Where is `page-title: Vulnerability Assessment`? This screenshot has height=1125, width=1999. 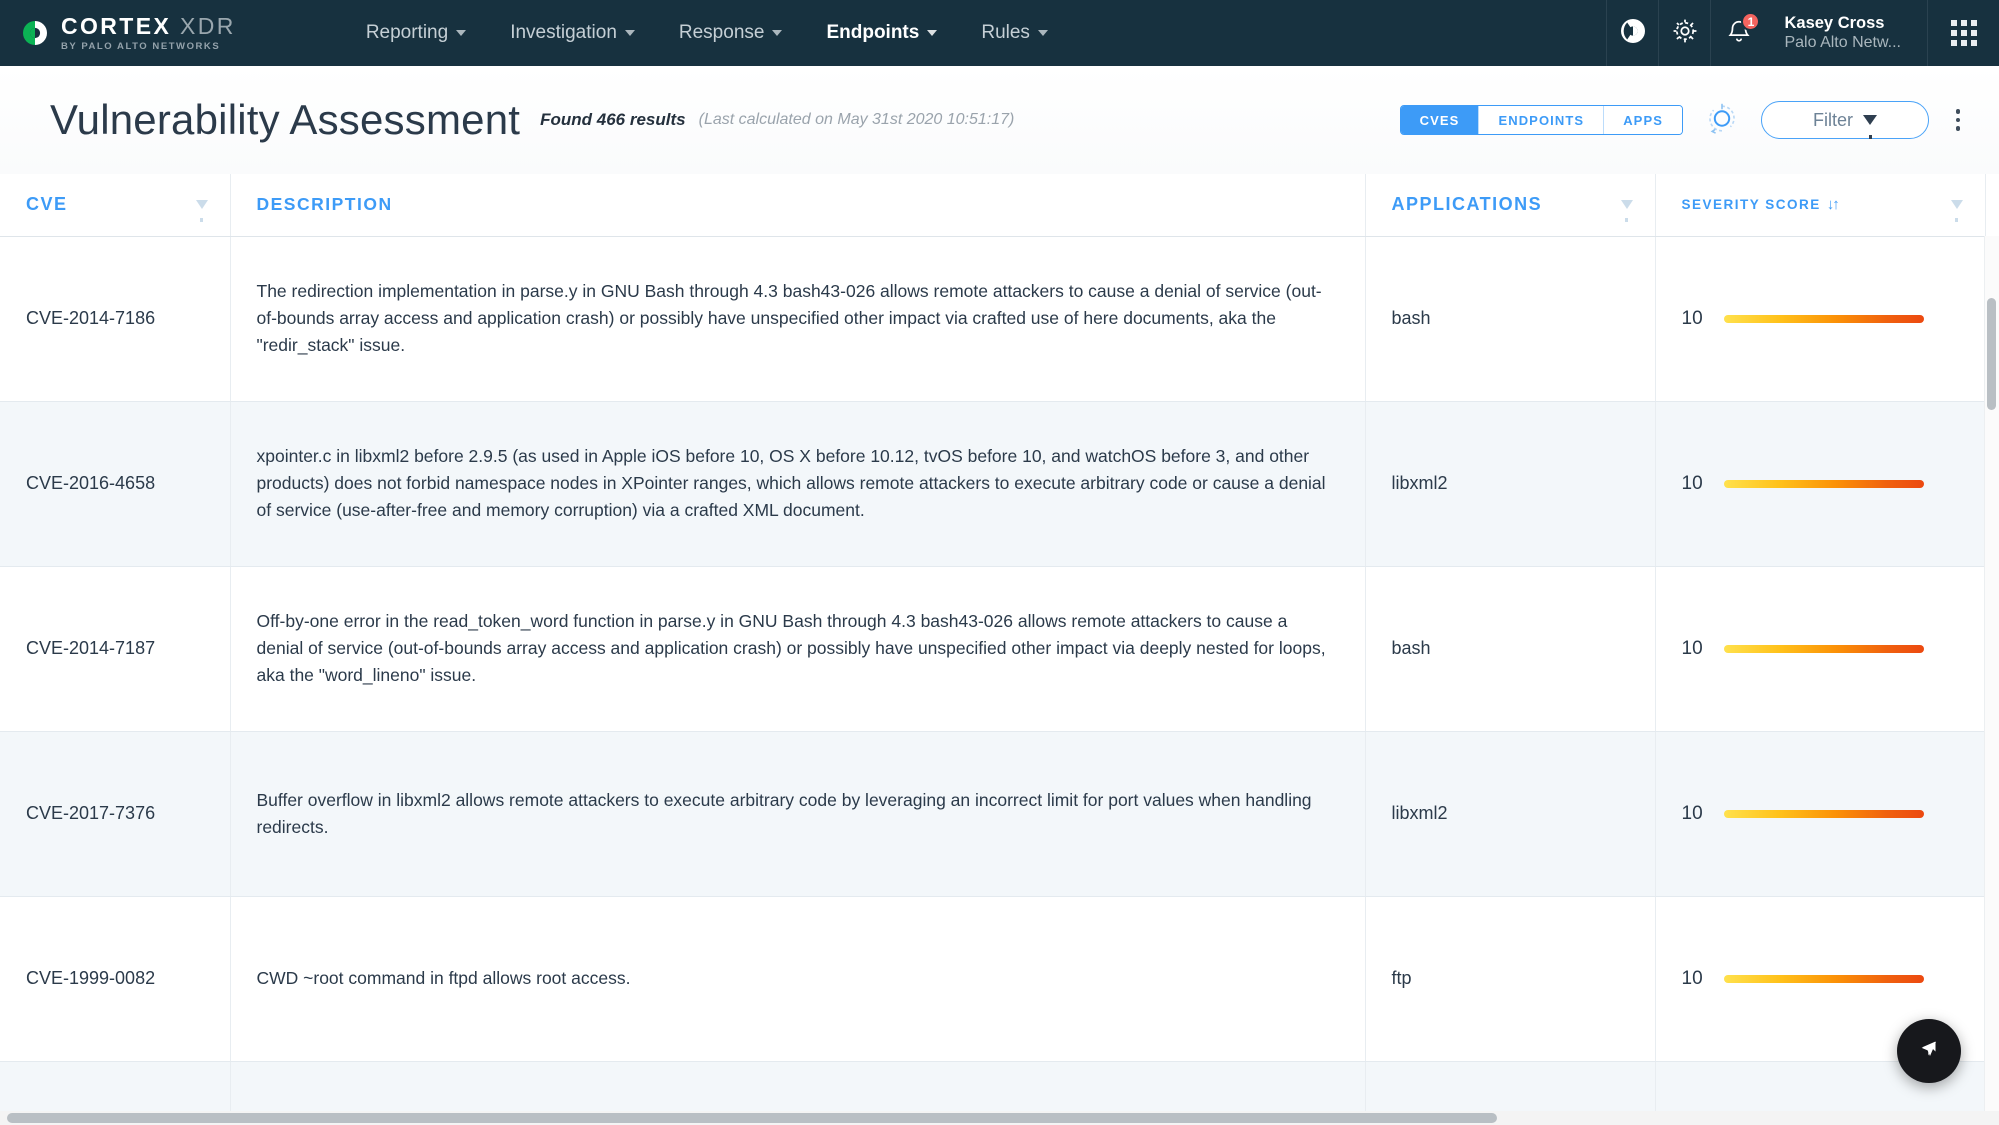 page-title: Vulnerability Assessment is located at coordinates (285, 119).